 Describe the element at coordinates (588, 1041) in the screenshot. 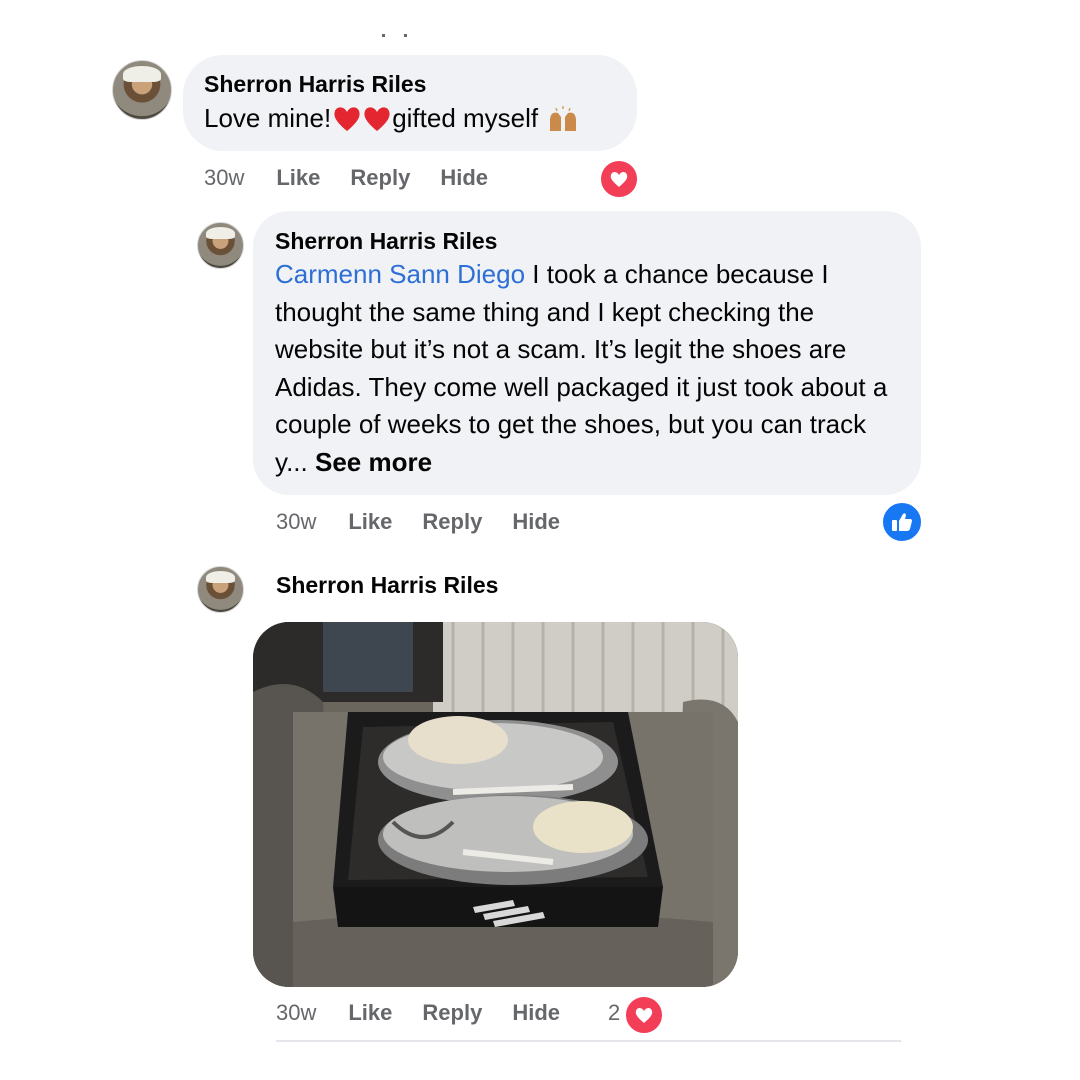

I see `divider` at that location.